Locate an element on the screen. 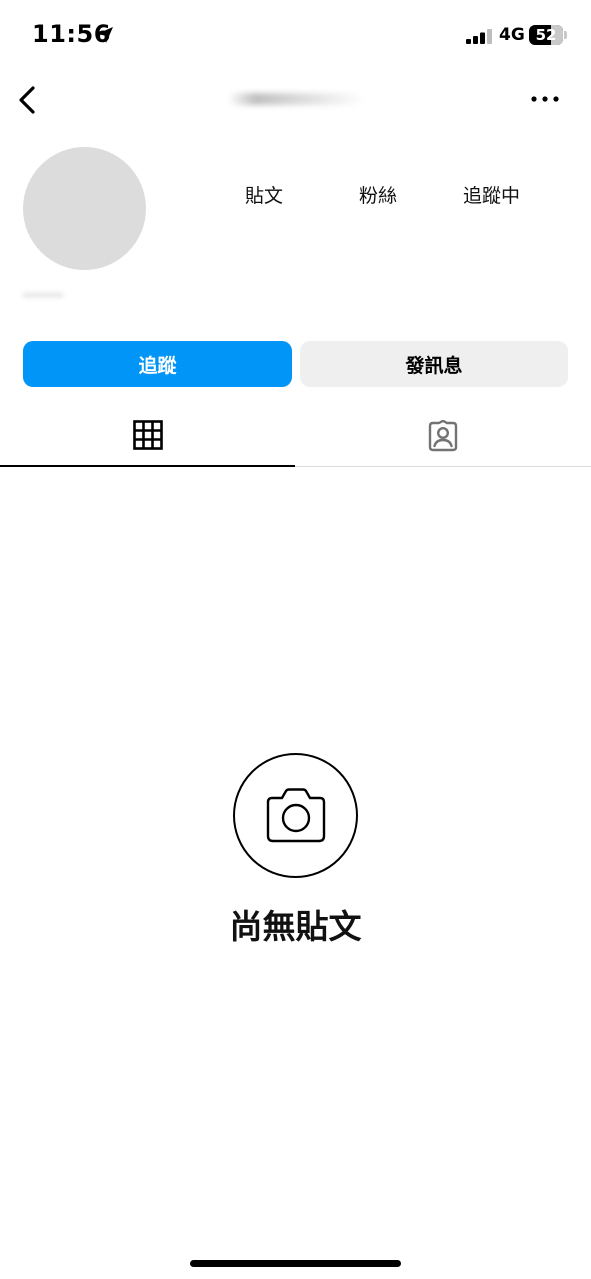 This screenshot has height=1279, width=591. username-redacted is located at coordinates (296, 99).